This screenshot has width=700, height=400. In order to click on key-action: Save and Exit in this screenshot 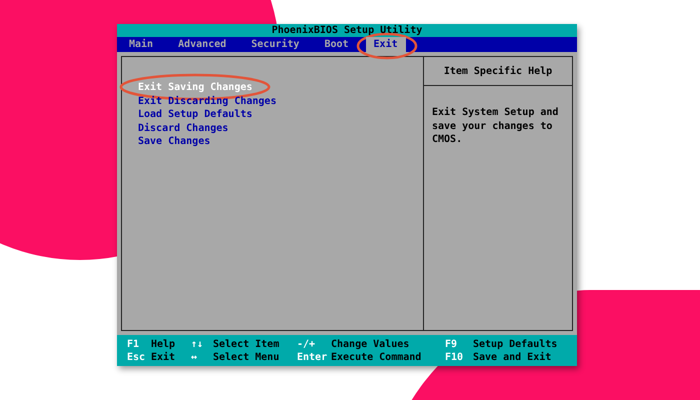, I will do `click(512, 357)`.